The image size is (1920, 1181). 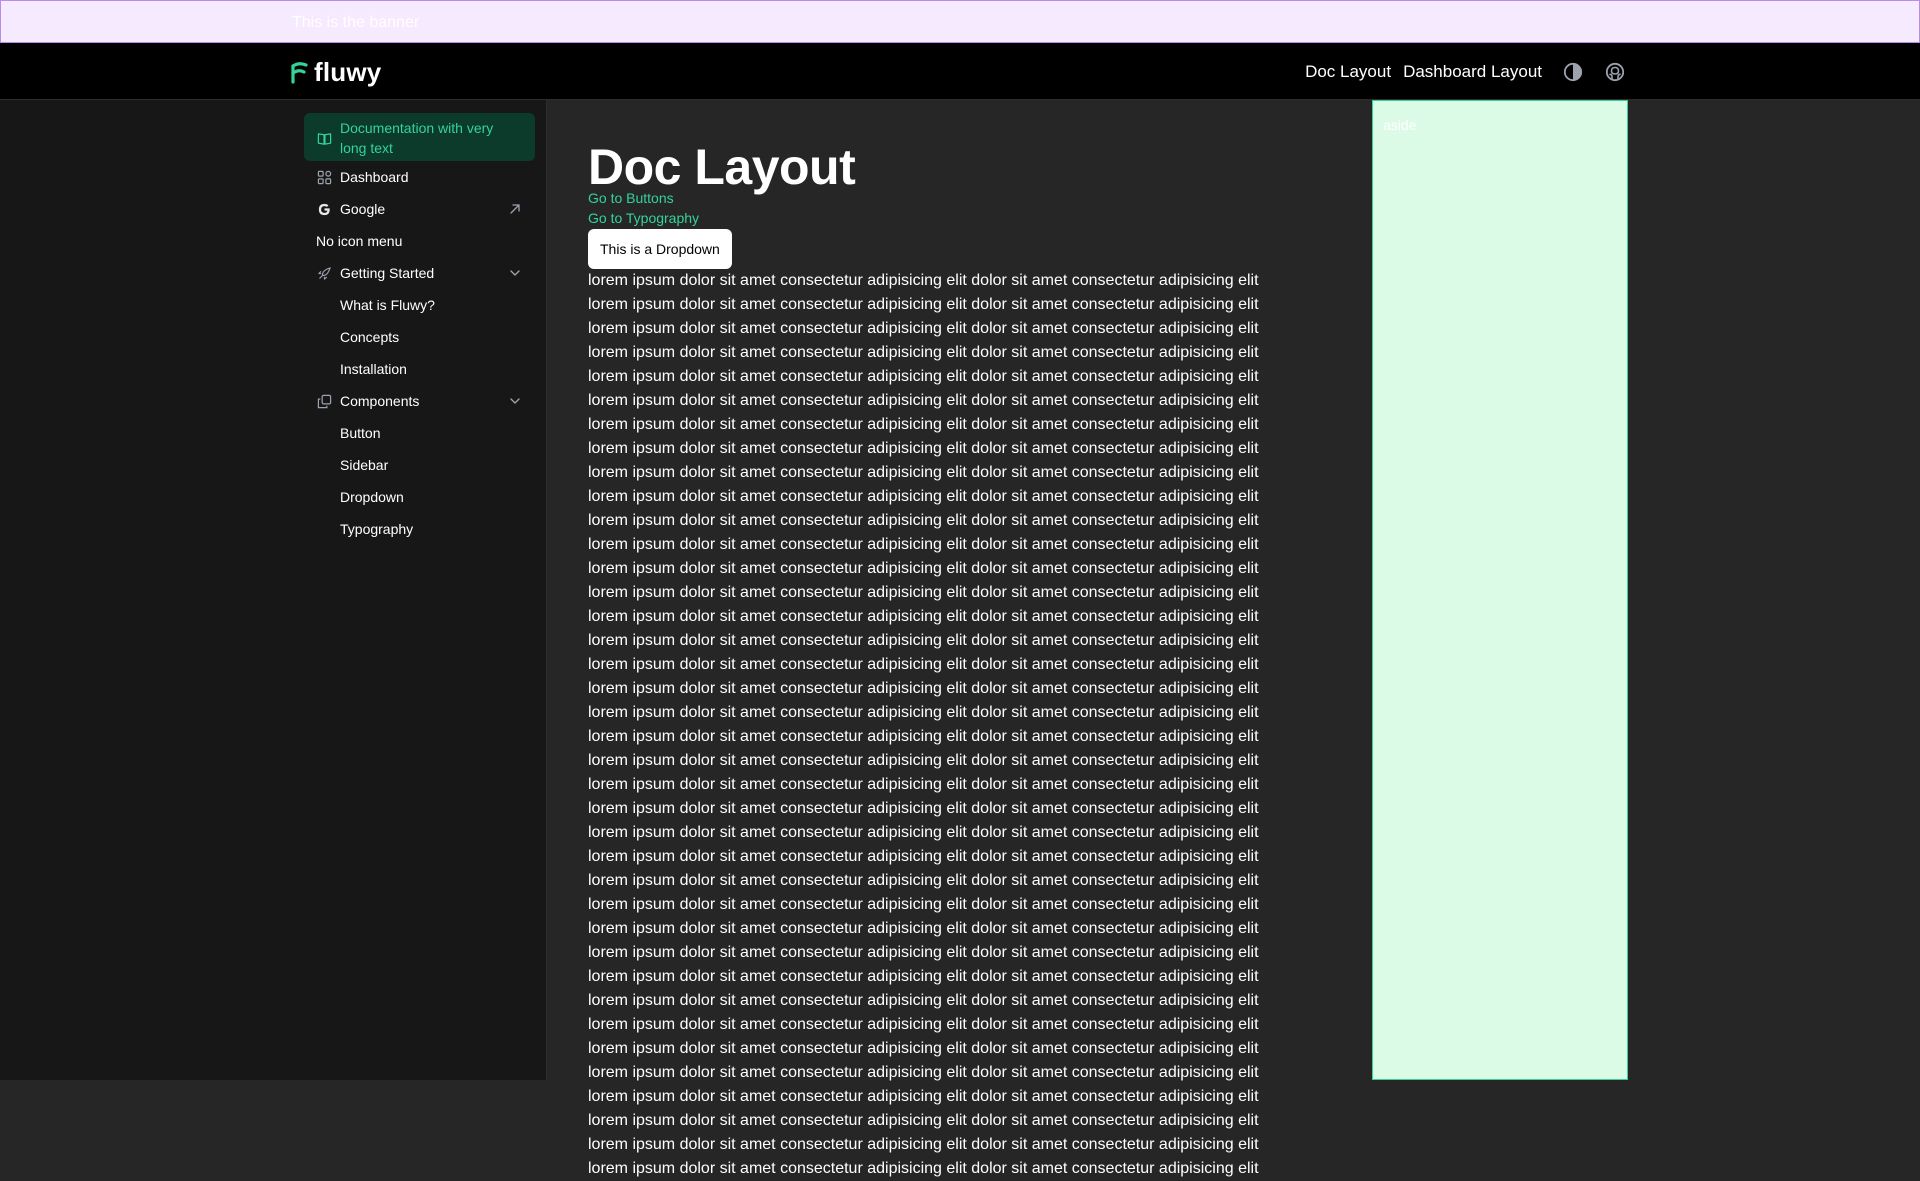 What do you see at coordinates (631, 198) in the screenshot?
I see `link-go-to-buttons: Go to Buttons` at bounding box center [631, 198].